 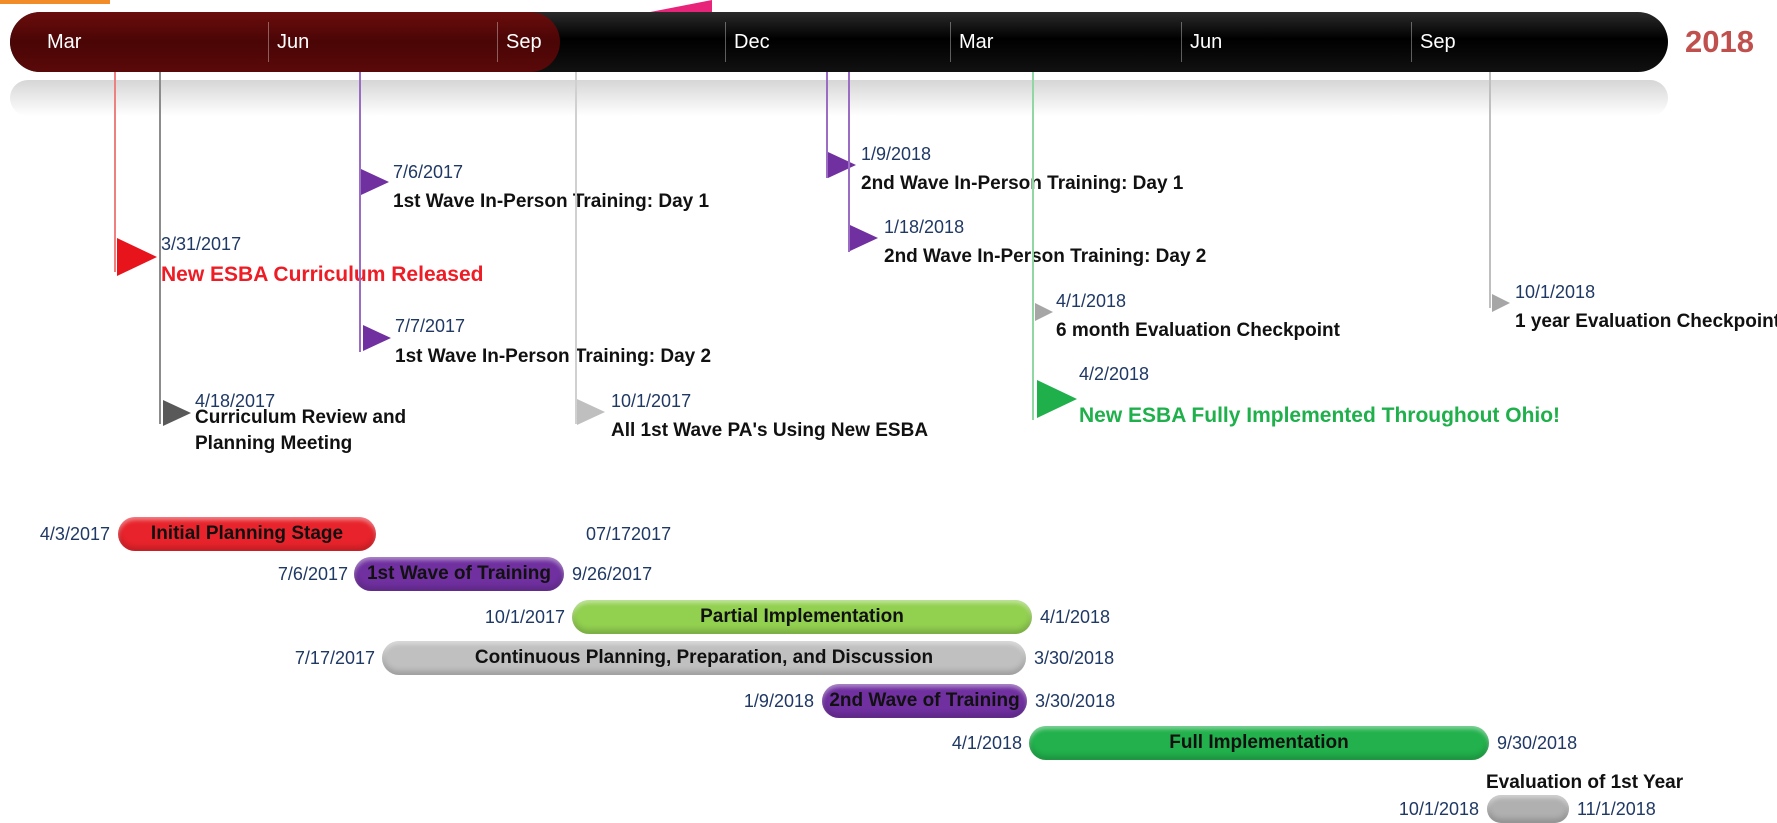 What do you see at coordinates (839, 98) in the screenshot?
I see `timeline-bar-reflection` at bounding box center [839, 98].